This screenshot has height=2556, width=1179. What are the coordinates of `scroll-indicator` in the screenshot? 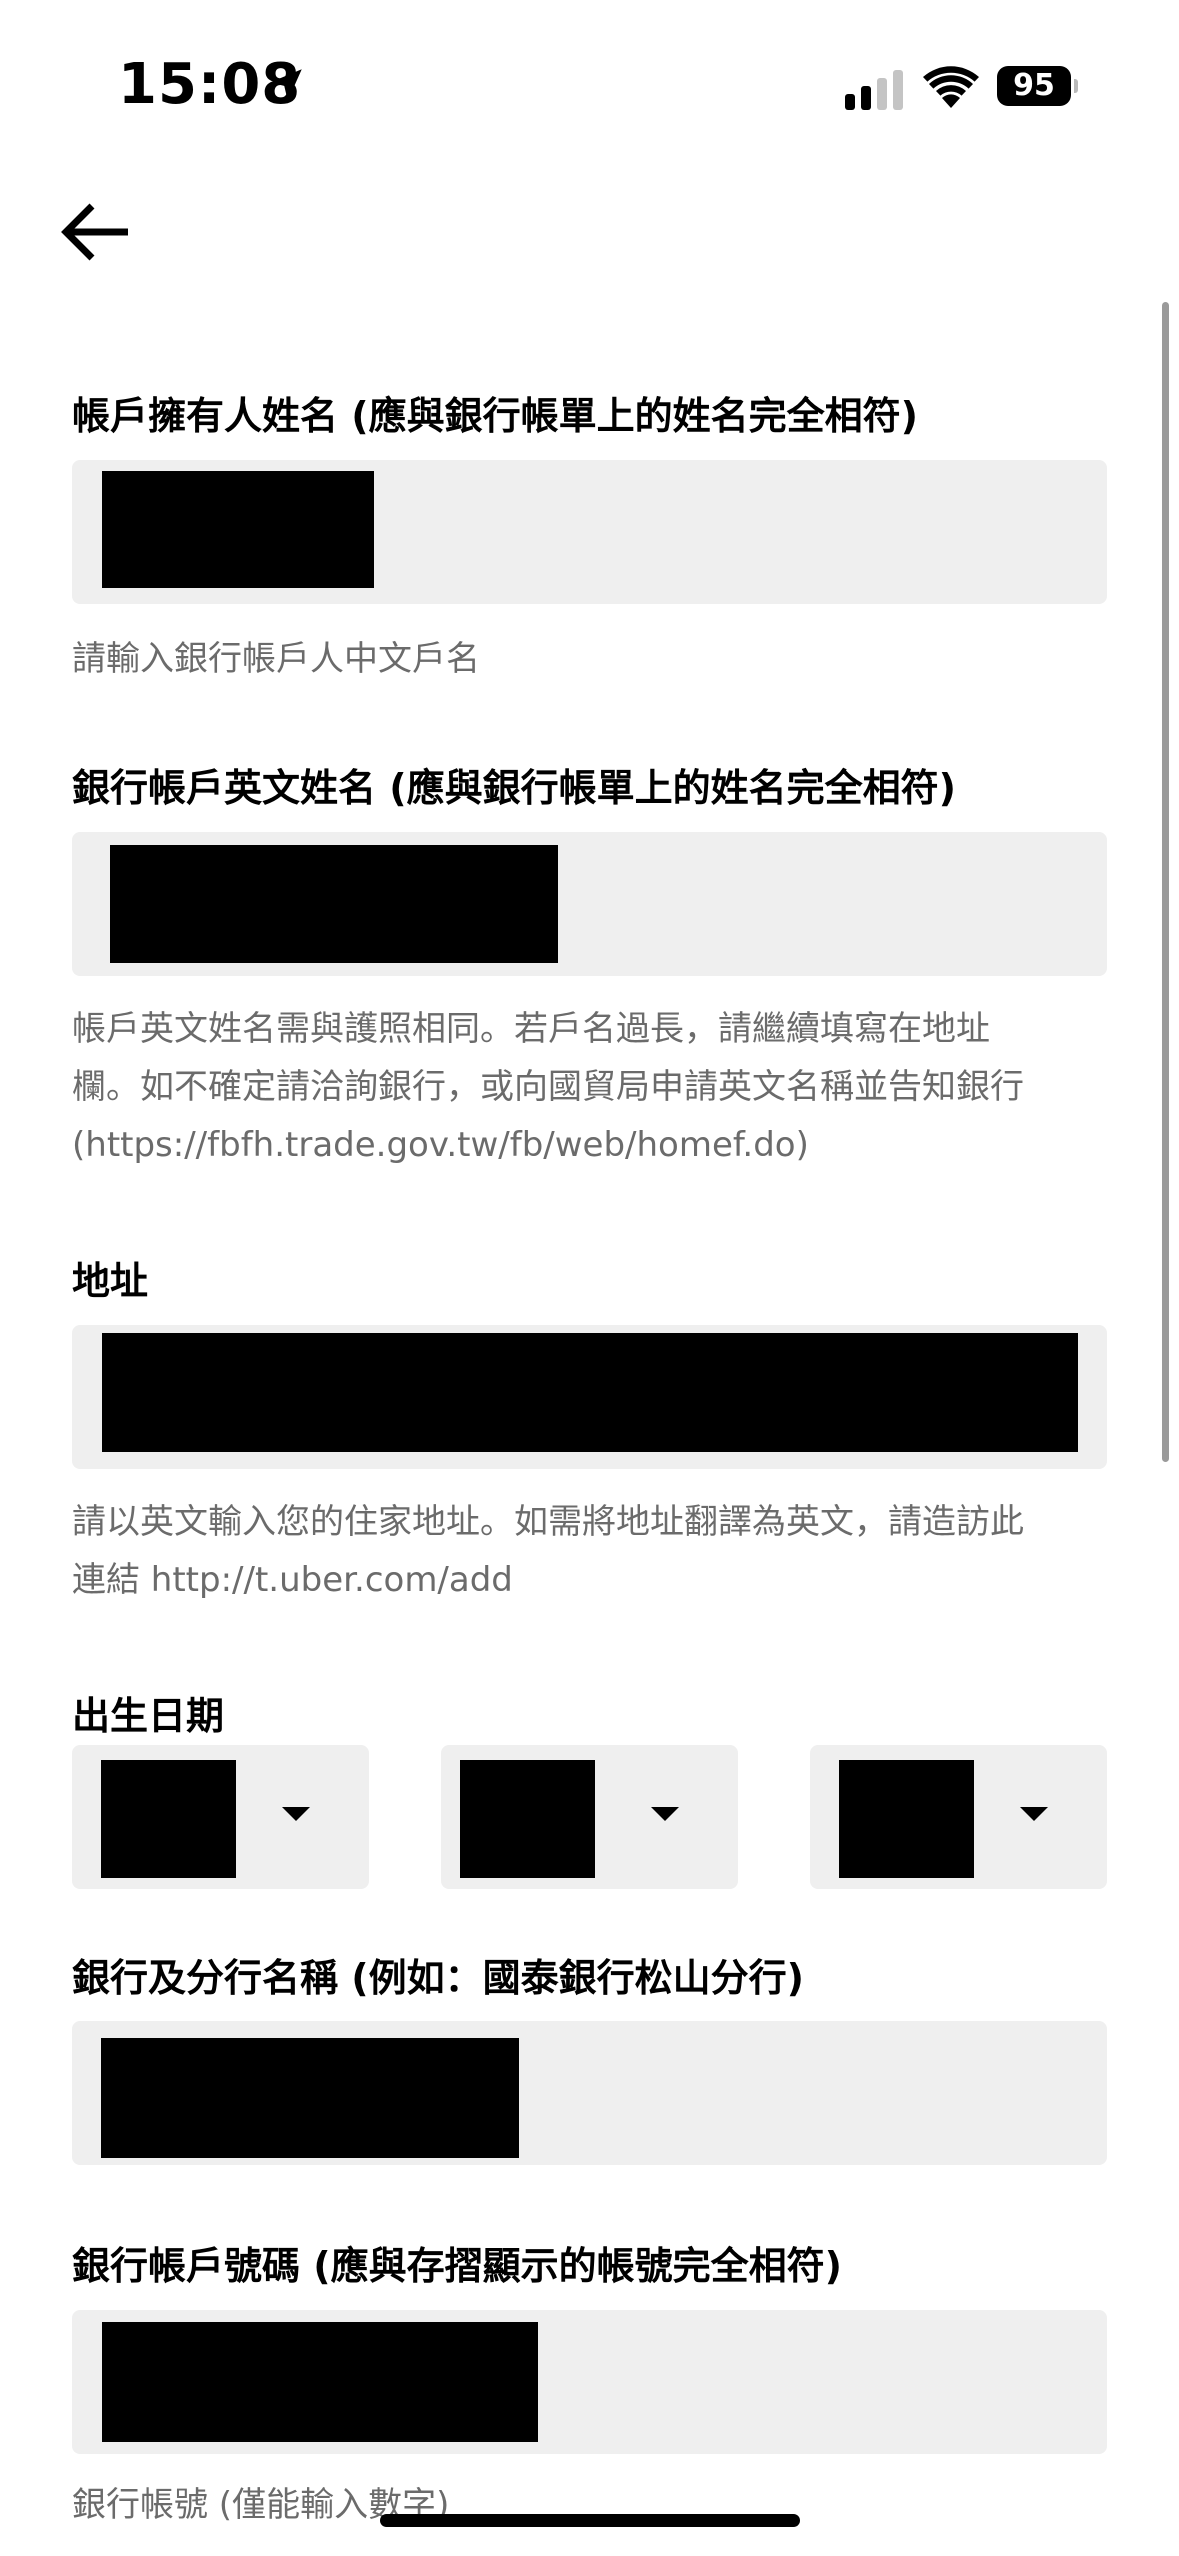 It's located at (1165, 882).